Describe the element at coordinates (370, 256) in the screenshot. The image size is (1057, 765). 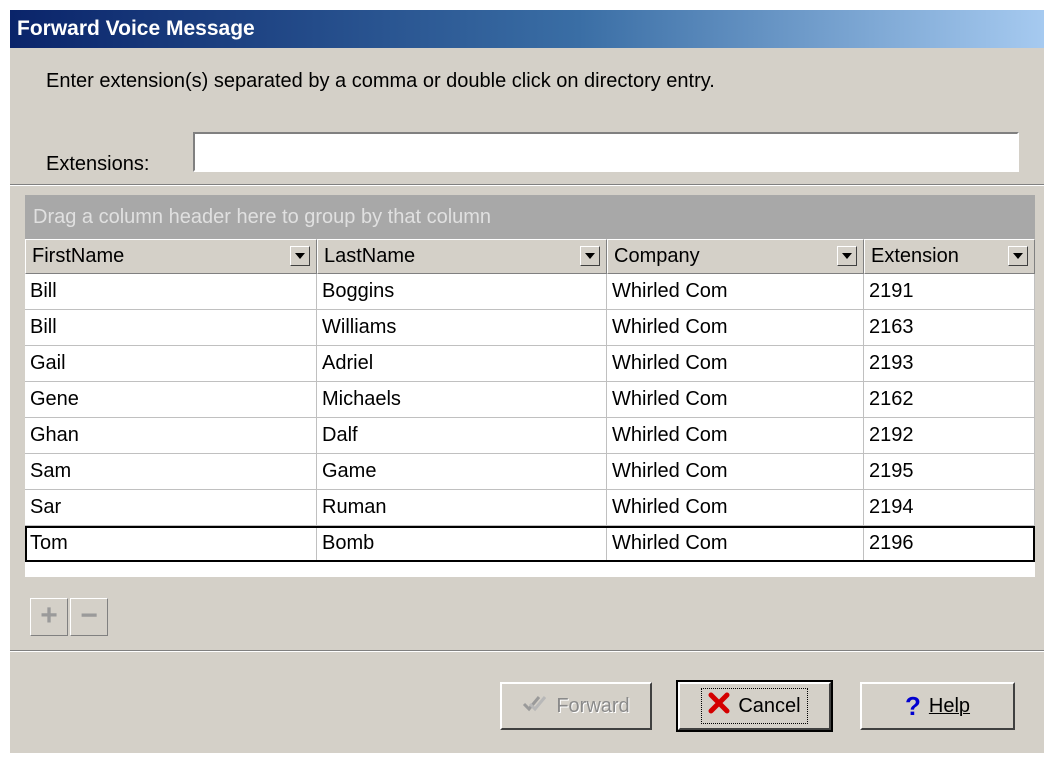
I see `column-header-label: LastName` at that location.